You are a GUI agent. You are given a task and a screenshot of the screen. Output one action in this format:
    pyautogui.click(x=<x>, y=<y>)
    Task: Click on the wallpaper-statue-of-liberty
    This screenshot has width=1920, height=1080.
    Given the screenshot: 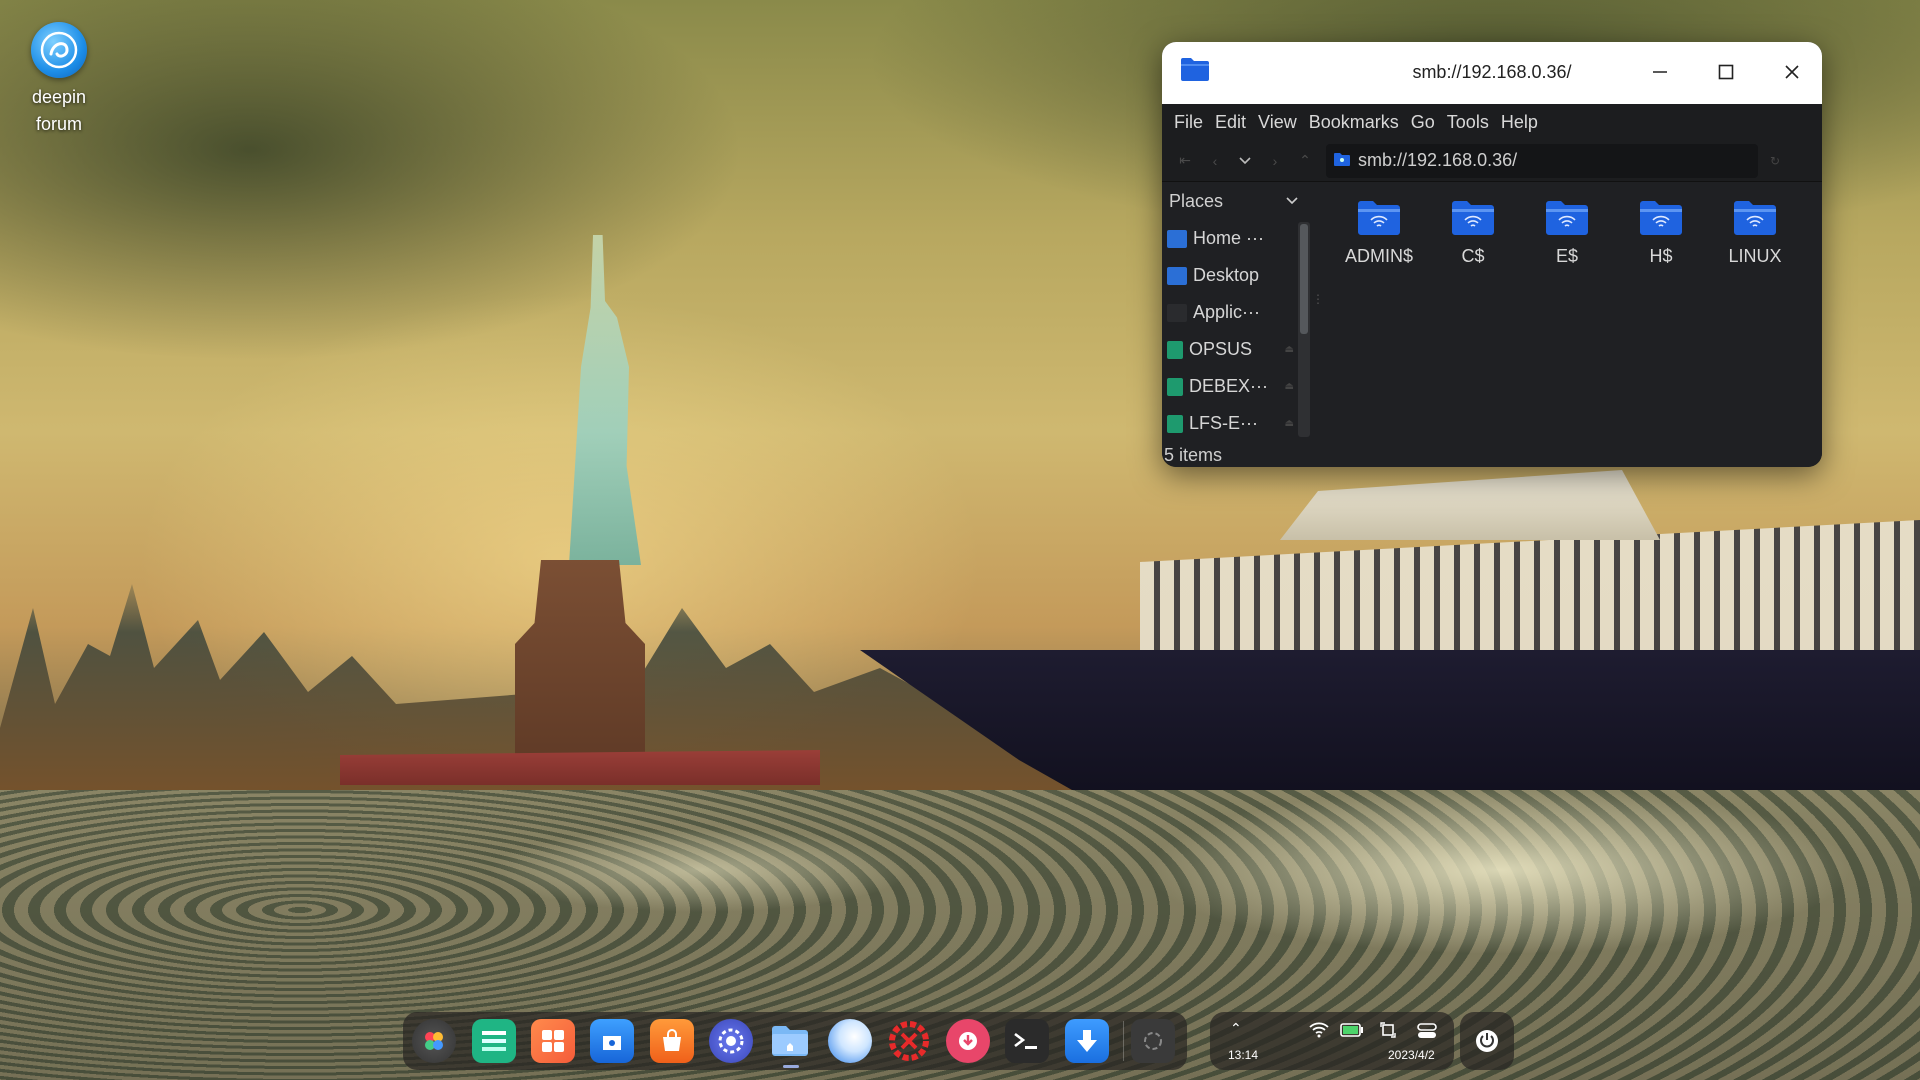 What is the action you would take?
    pyautogui.click(x=605, y=400)
    